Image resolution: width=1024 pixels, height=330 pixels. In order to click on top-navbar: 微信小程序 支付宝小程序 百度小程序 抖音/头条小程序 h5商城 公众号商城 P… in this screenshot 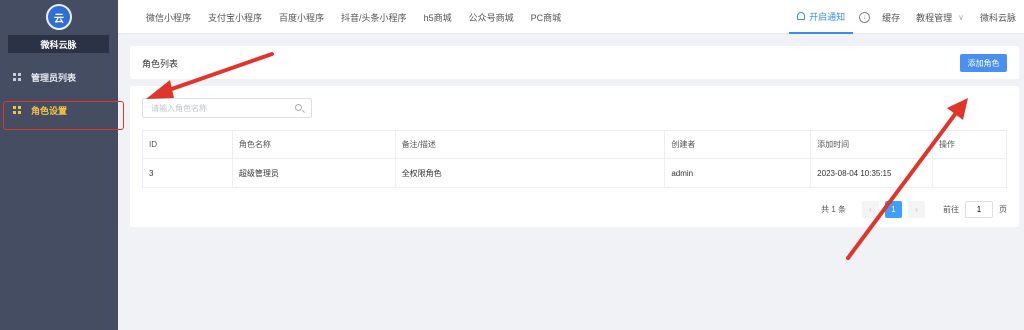, I will do `click(571, 17)`.